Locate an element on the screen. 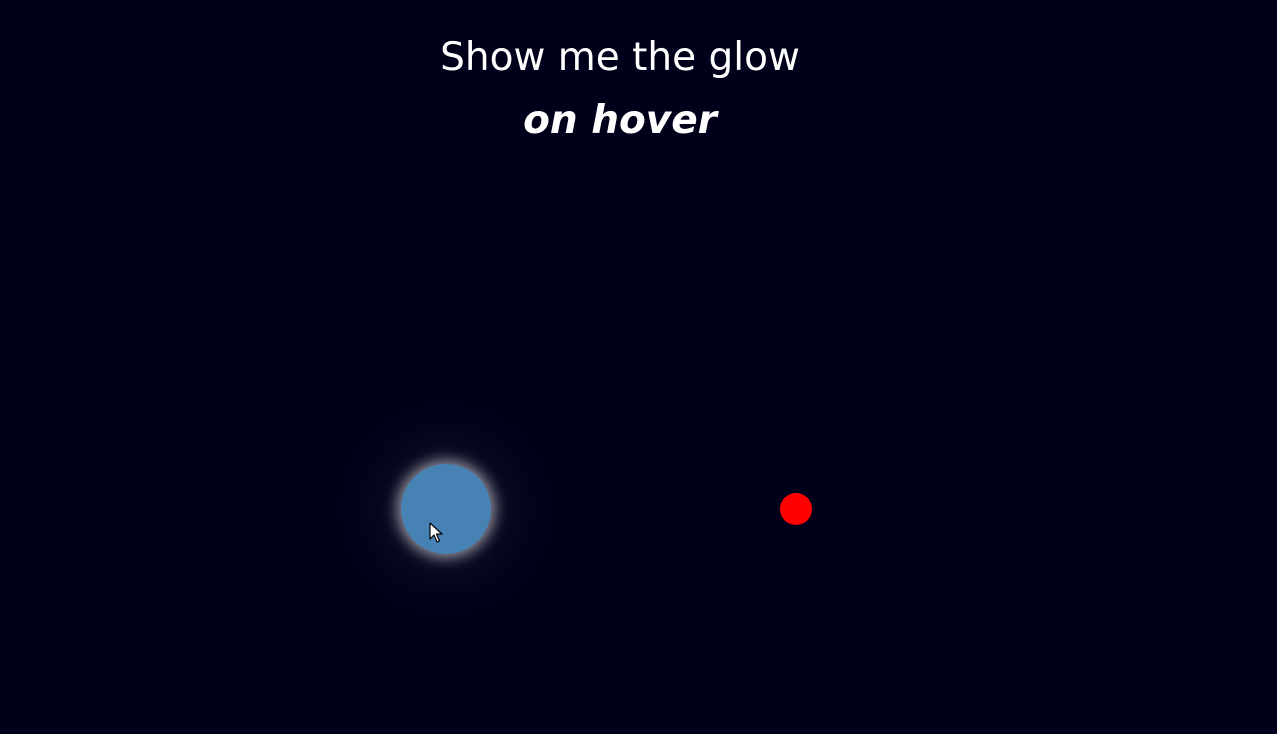  glow-circle is located at coordinates (446, 509).